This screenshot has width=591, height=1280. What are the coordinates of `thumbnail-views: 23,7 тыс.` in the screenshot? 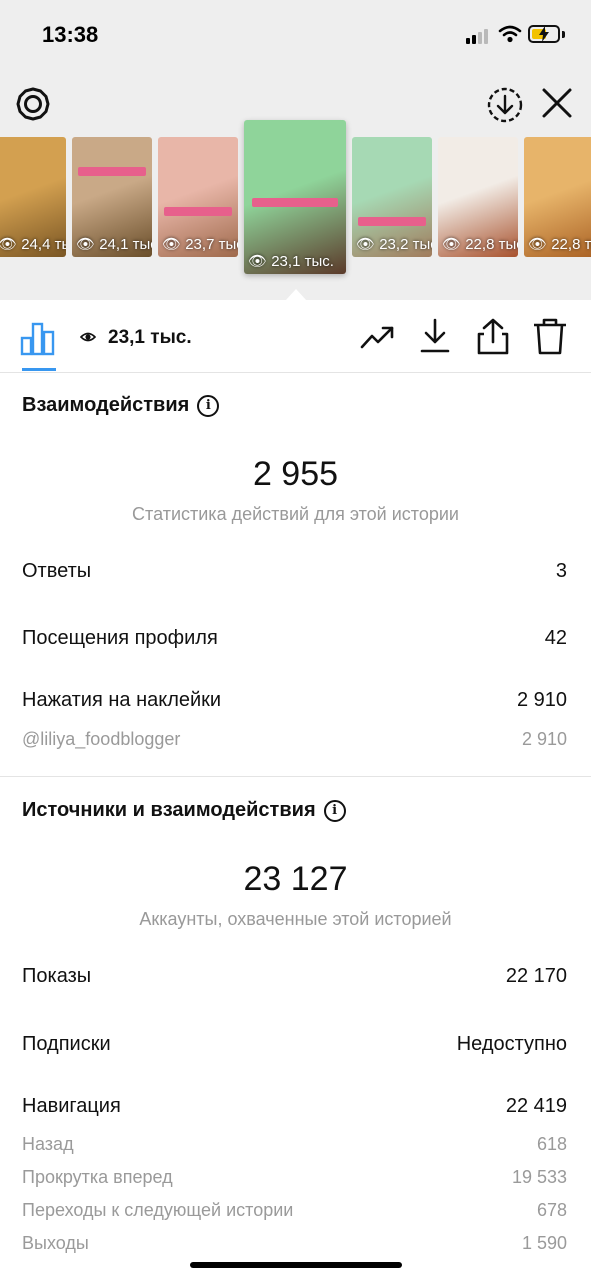 It's located at (211, 244).